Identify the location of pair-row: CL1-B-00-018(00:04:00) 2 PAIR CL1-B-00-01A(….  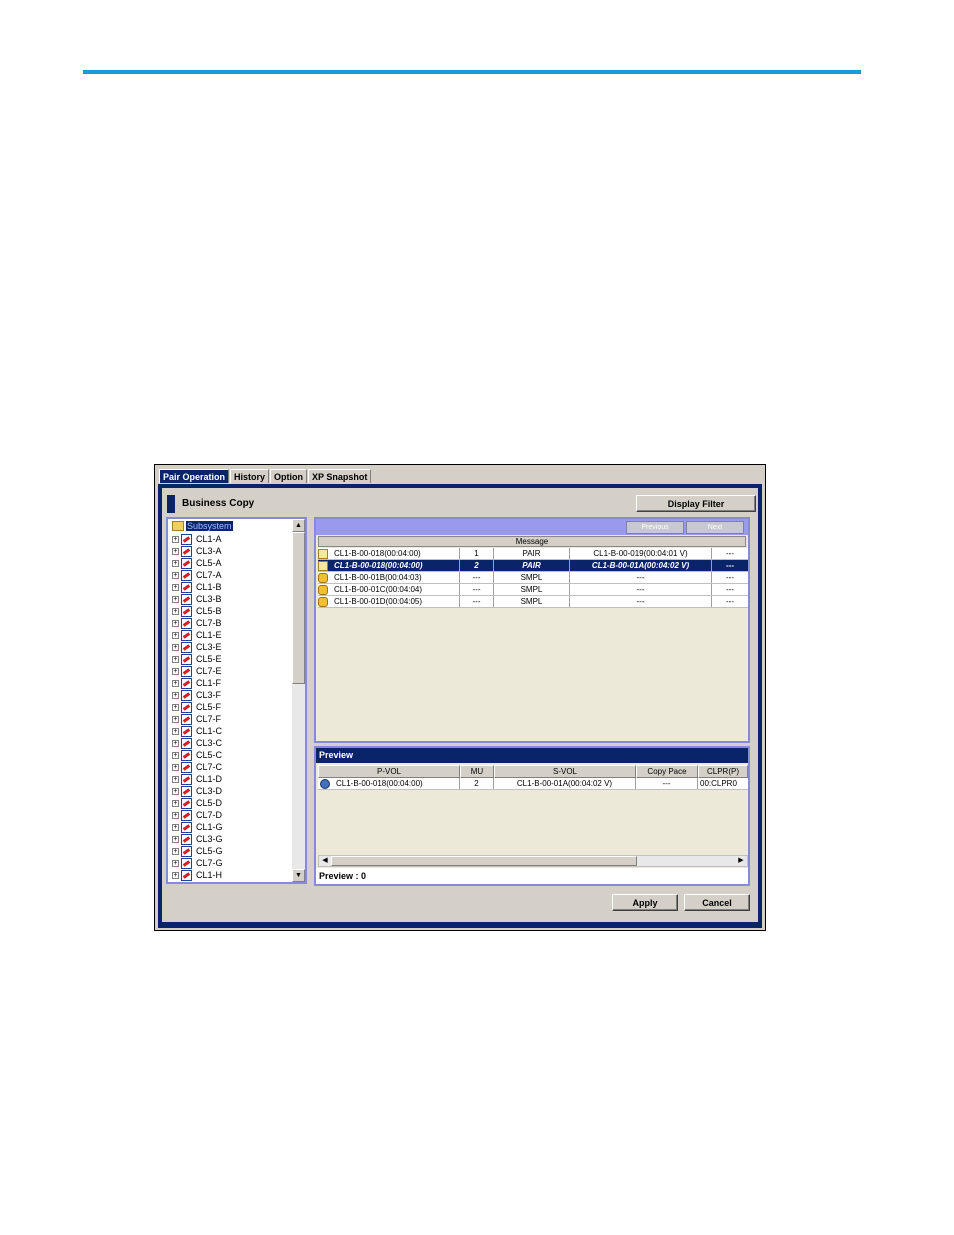
(533, 566).